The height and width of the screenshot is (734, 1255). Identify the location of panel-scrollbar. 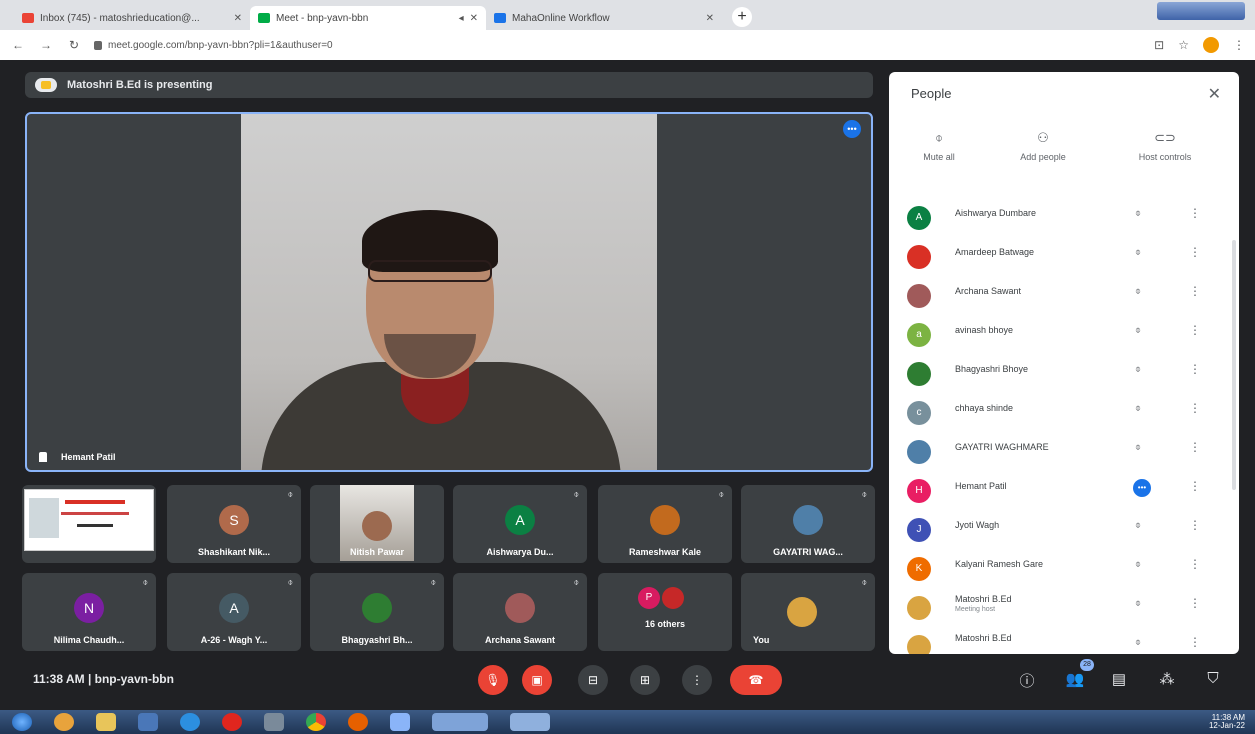
(1234, 365).